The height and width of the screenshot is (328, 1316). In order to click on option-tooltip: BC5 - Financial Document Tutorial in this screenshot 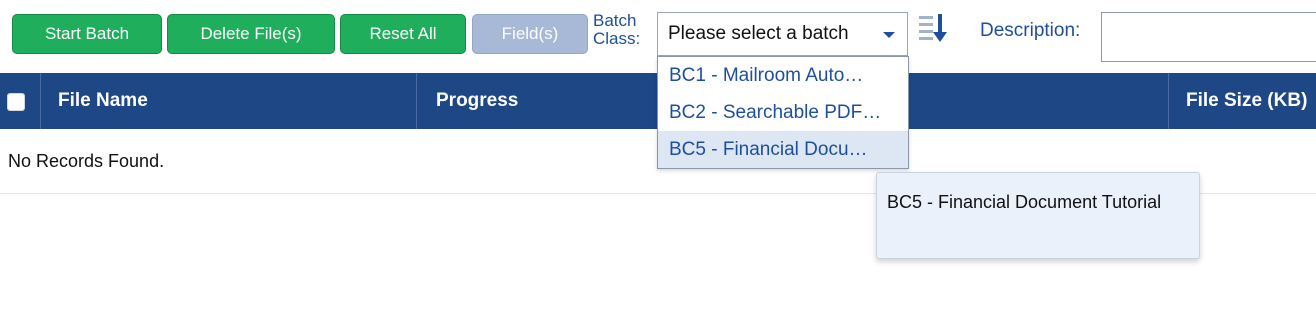, I will do `click(1038, 215)`.